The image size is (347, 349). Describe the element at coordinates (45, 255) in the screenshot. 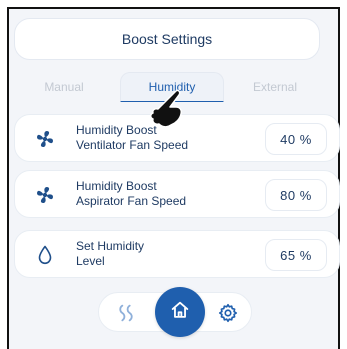

I see `droplet-icon` at that location.